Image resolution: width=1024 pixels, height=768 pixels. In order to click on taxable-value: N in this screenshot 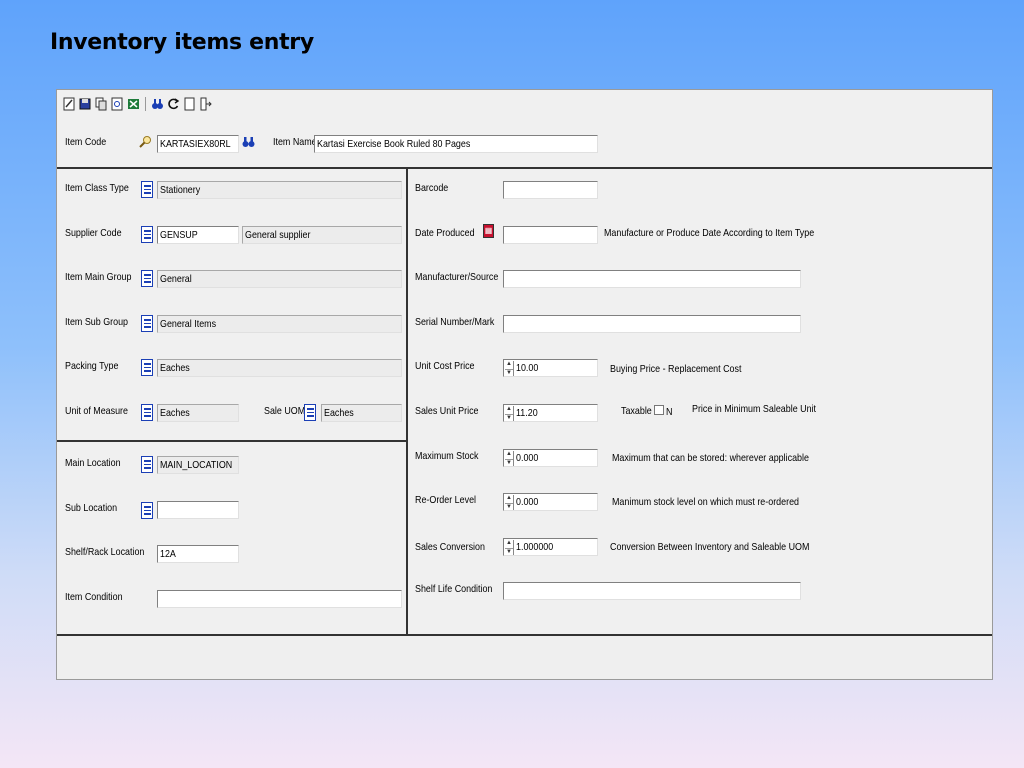, I will do `click(669, 412)`.